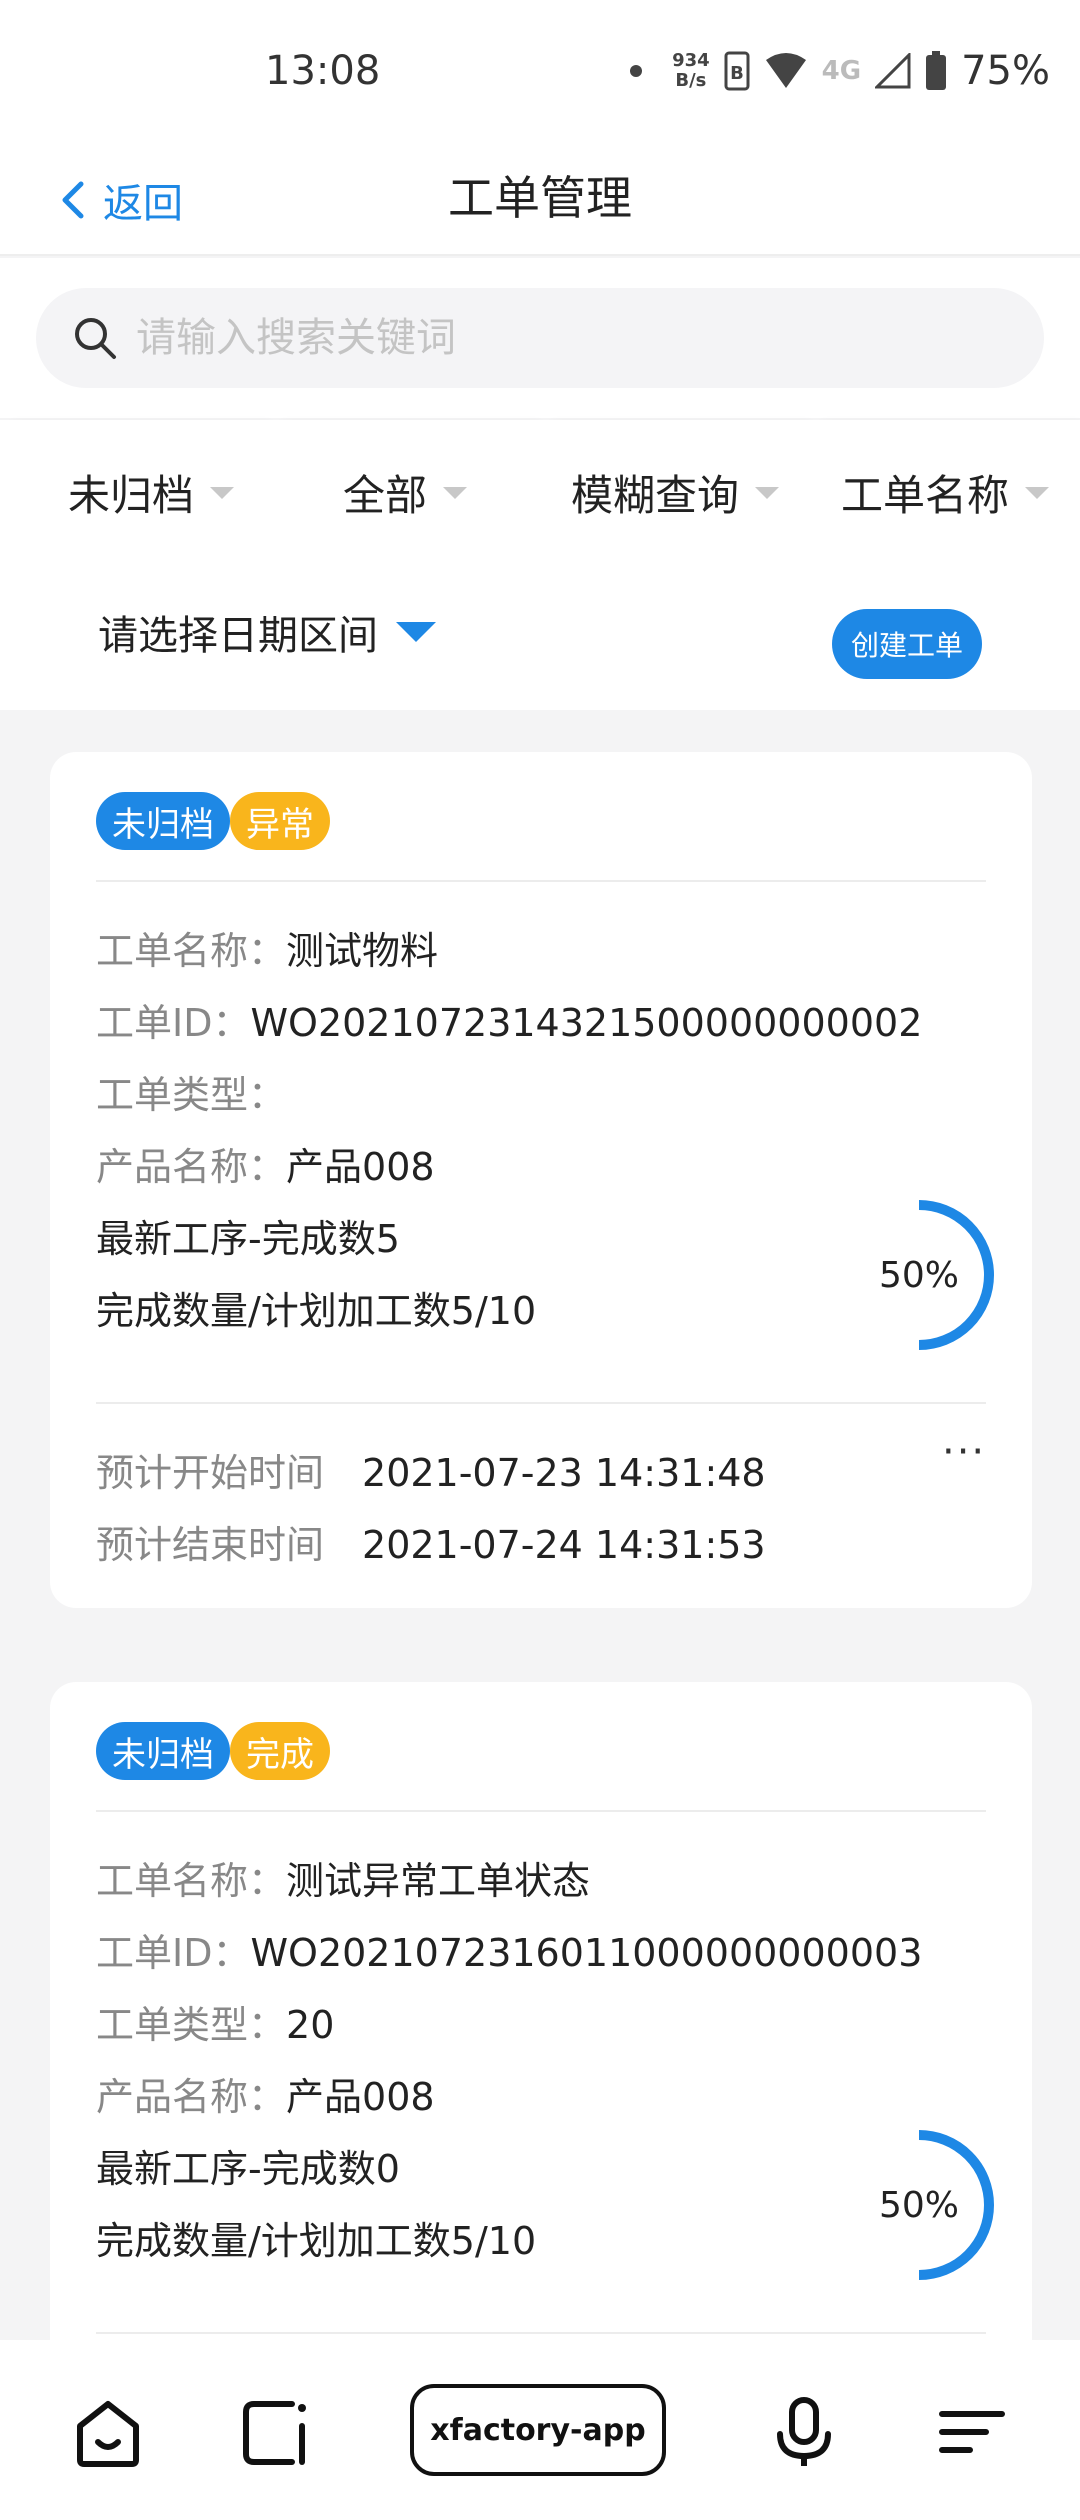  What do you see at coordinates (540, 198) in the screenshot?
I see `page-title: 工单管理` at bounding box center [540, 198].